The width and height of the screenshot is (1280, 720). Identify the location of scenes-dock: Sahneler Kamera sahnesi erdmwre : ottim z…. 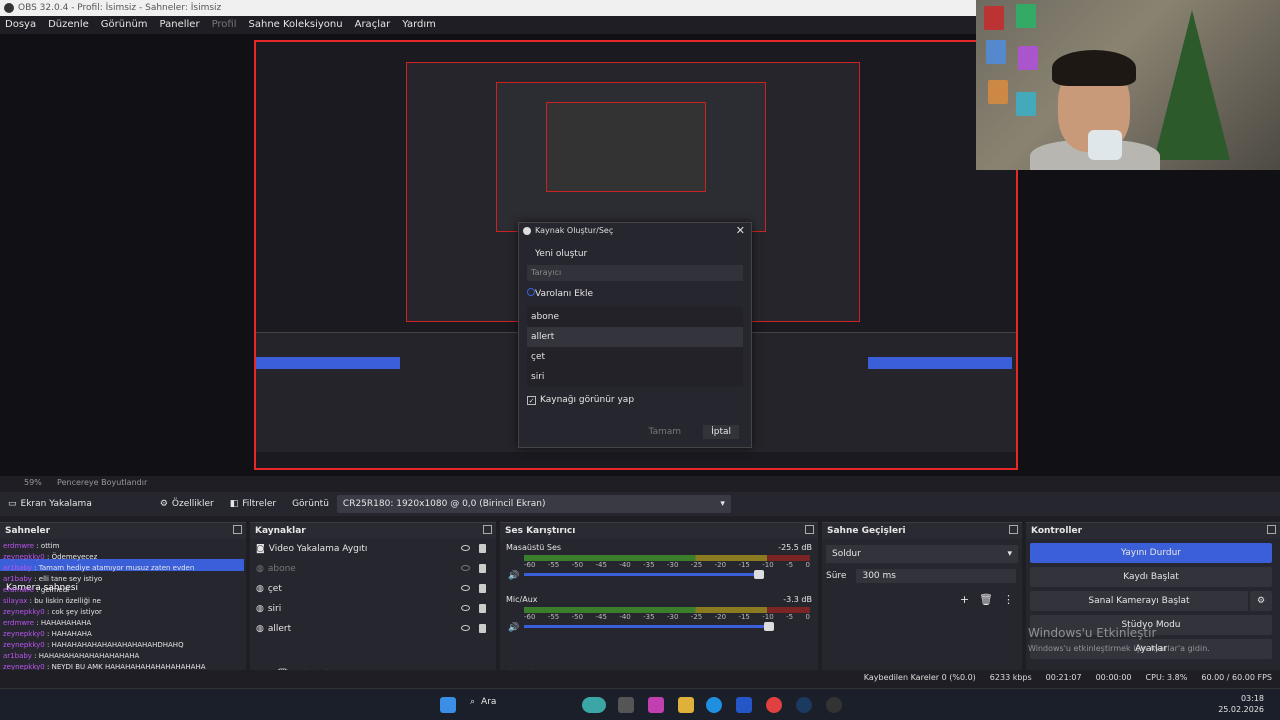
(123, 603).